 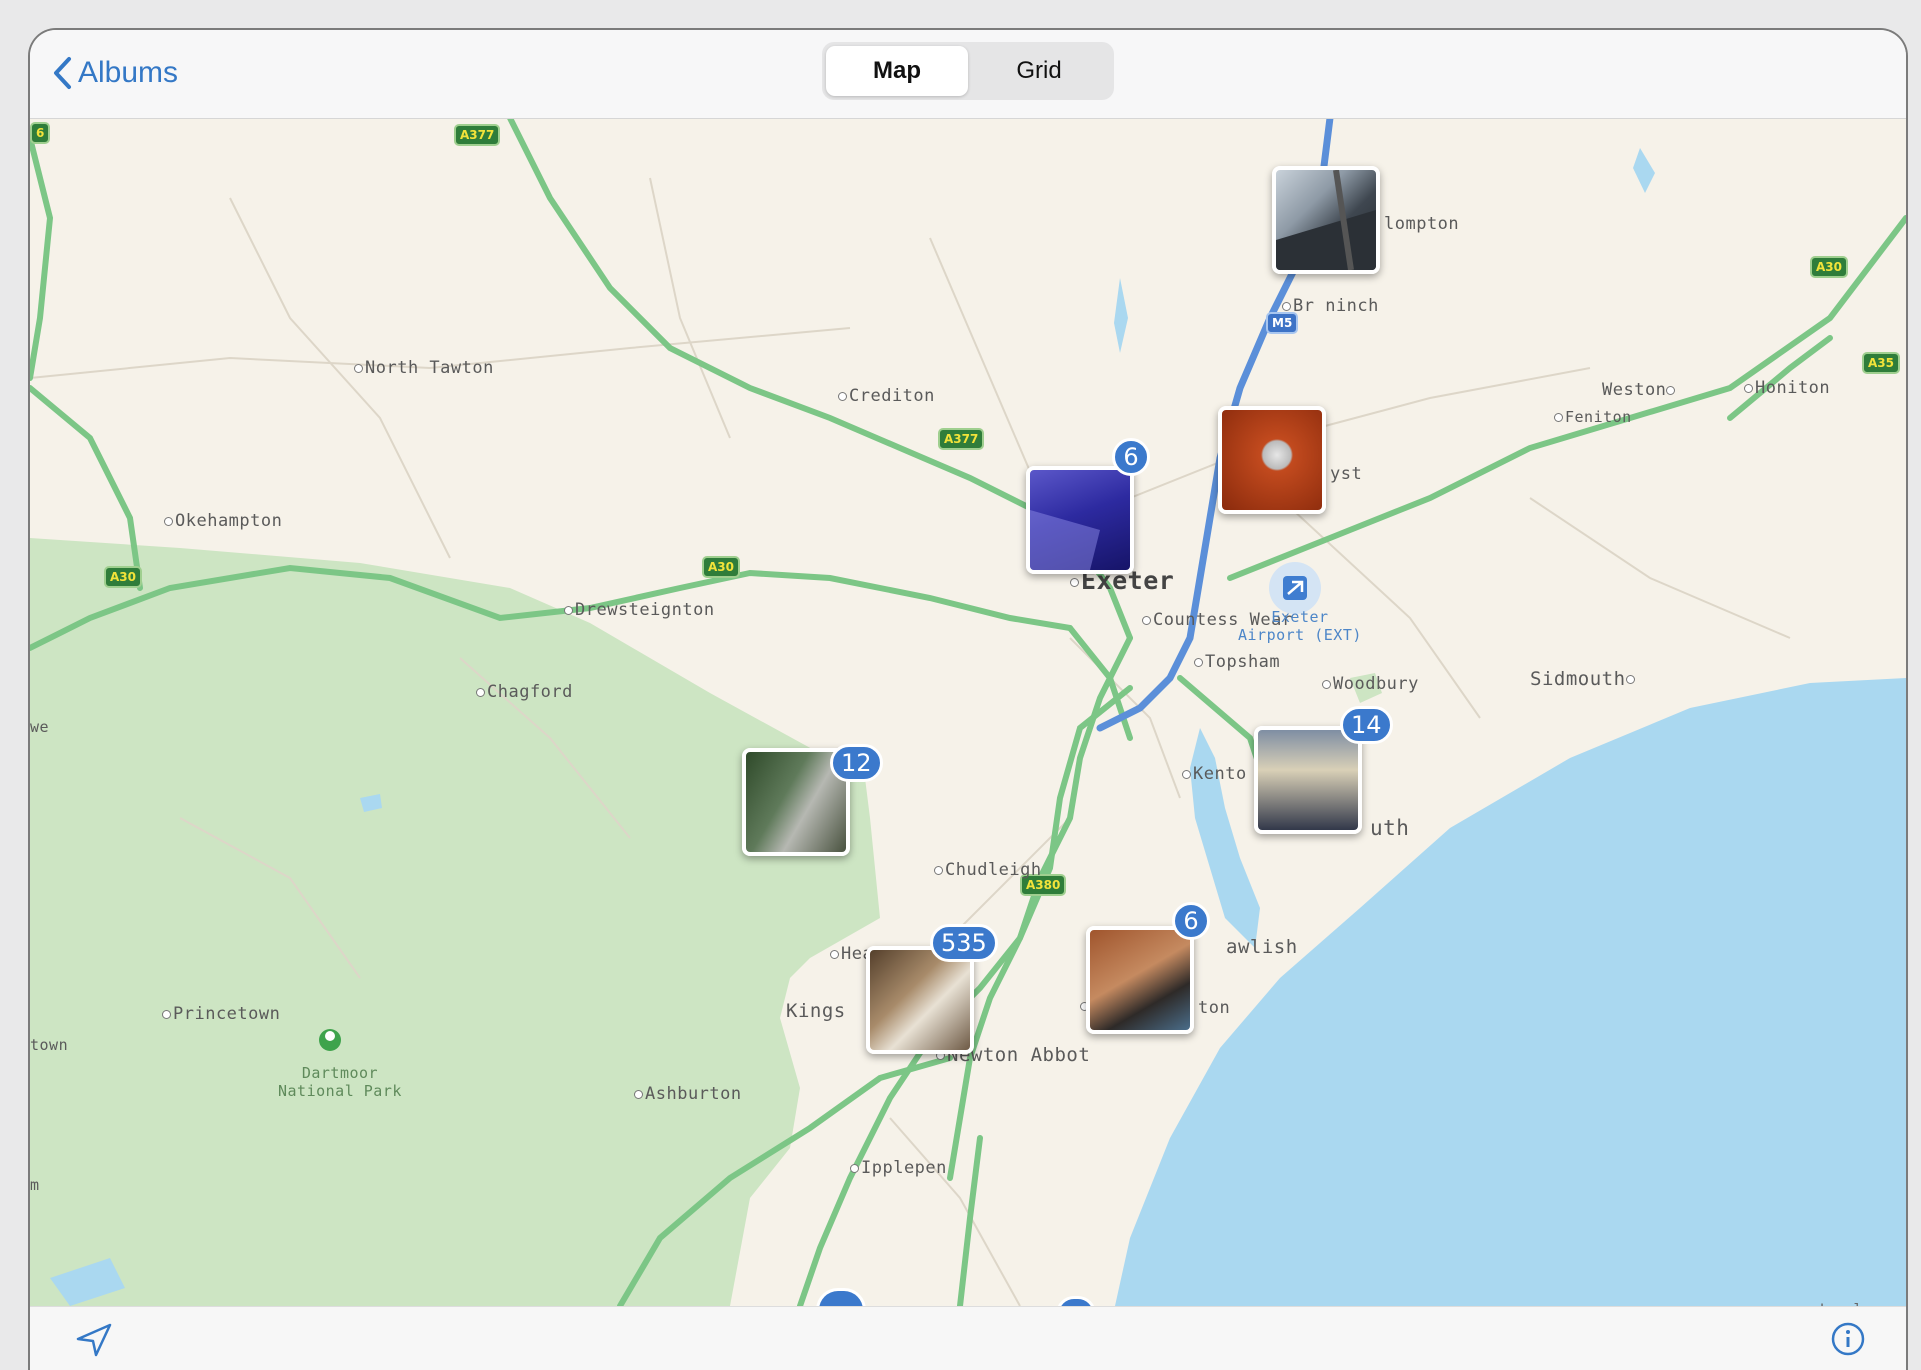 I want to click on back-button: Albums, so click(x=115, y=73).